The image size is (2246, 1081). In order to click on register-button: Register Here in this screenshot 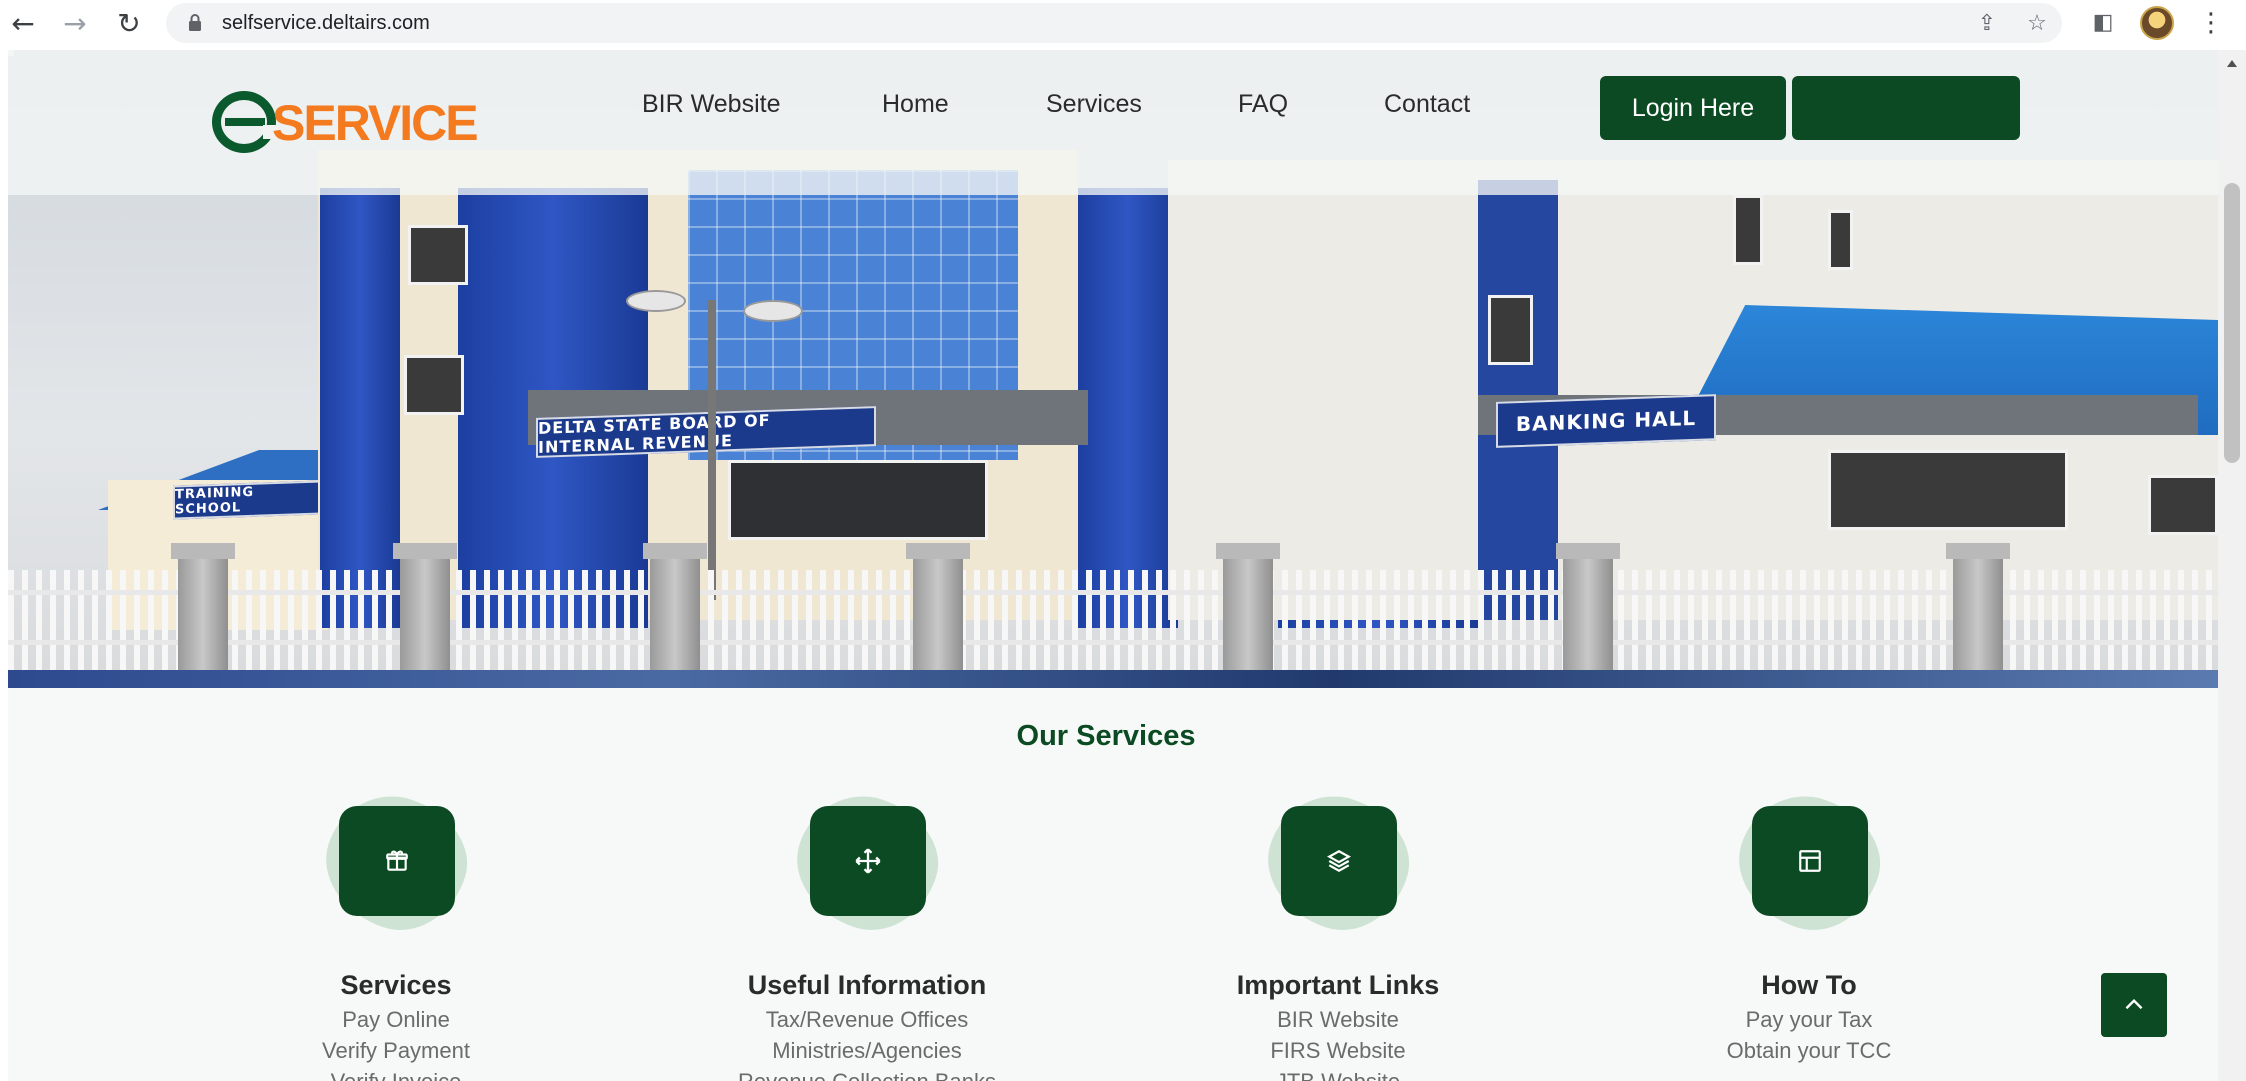, I will do `click(1906, 108)`.